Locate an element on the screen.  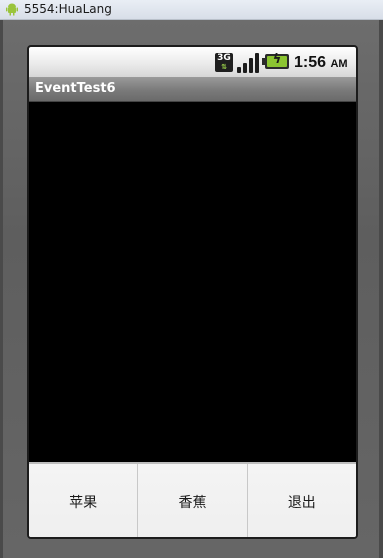
status-bar: 3G ⇅ ϟ 1:56 AM is located at coordinates (192, 62).